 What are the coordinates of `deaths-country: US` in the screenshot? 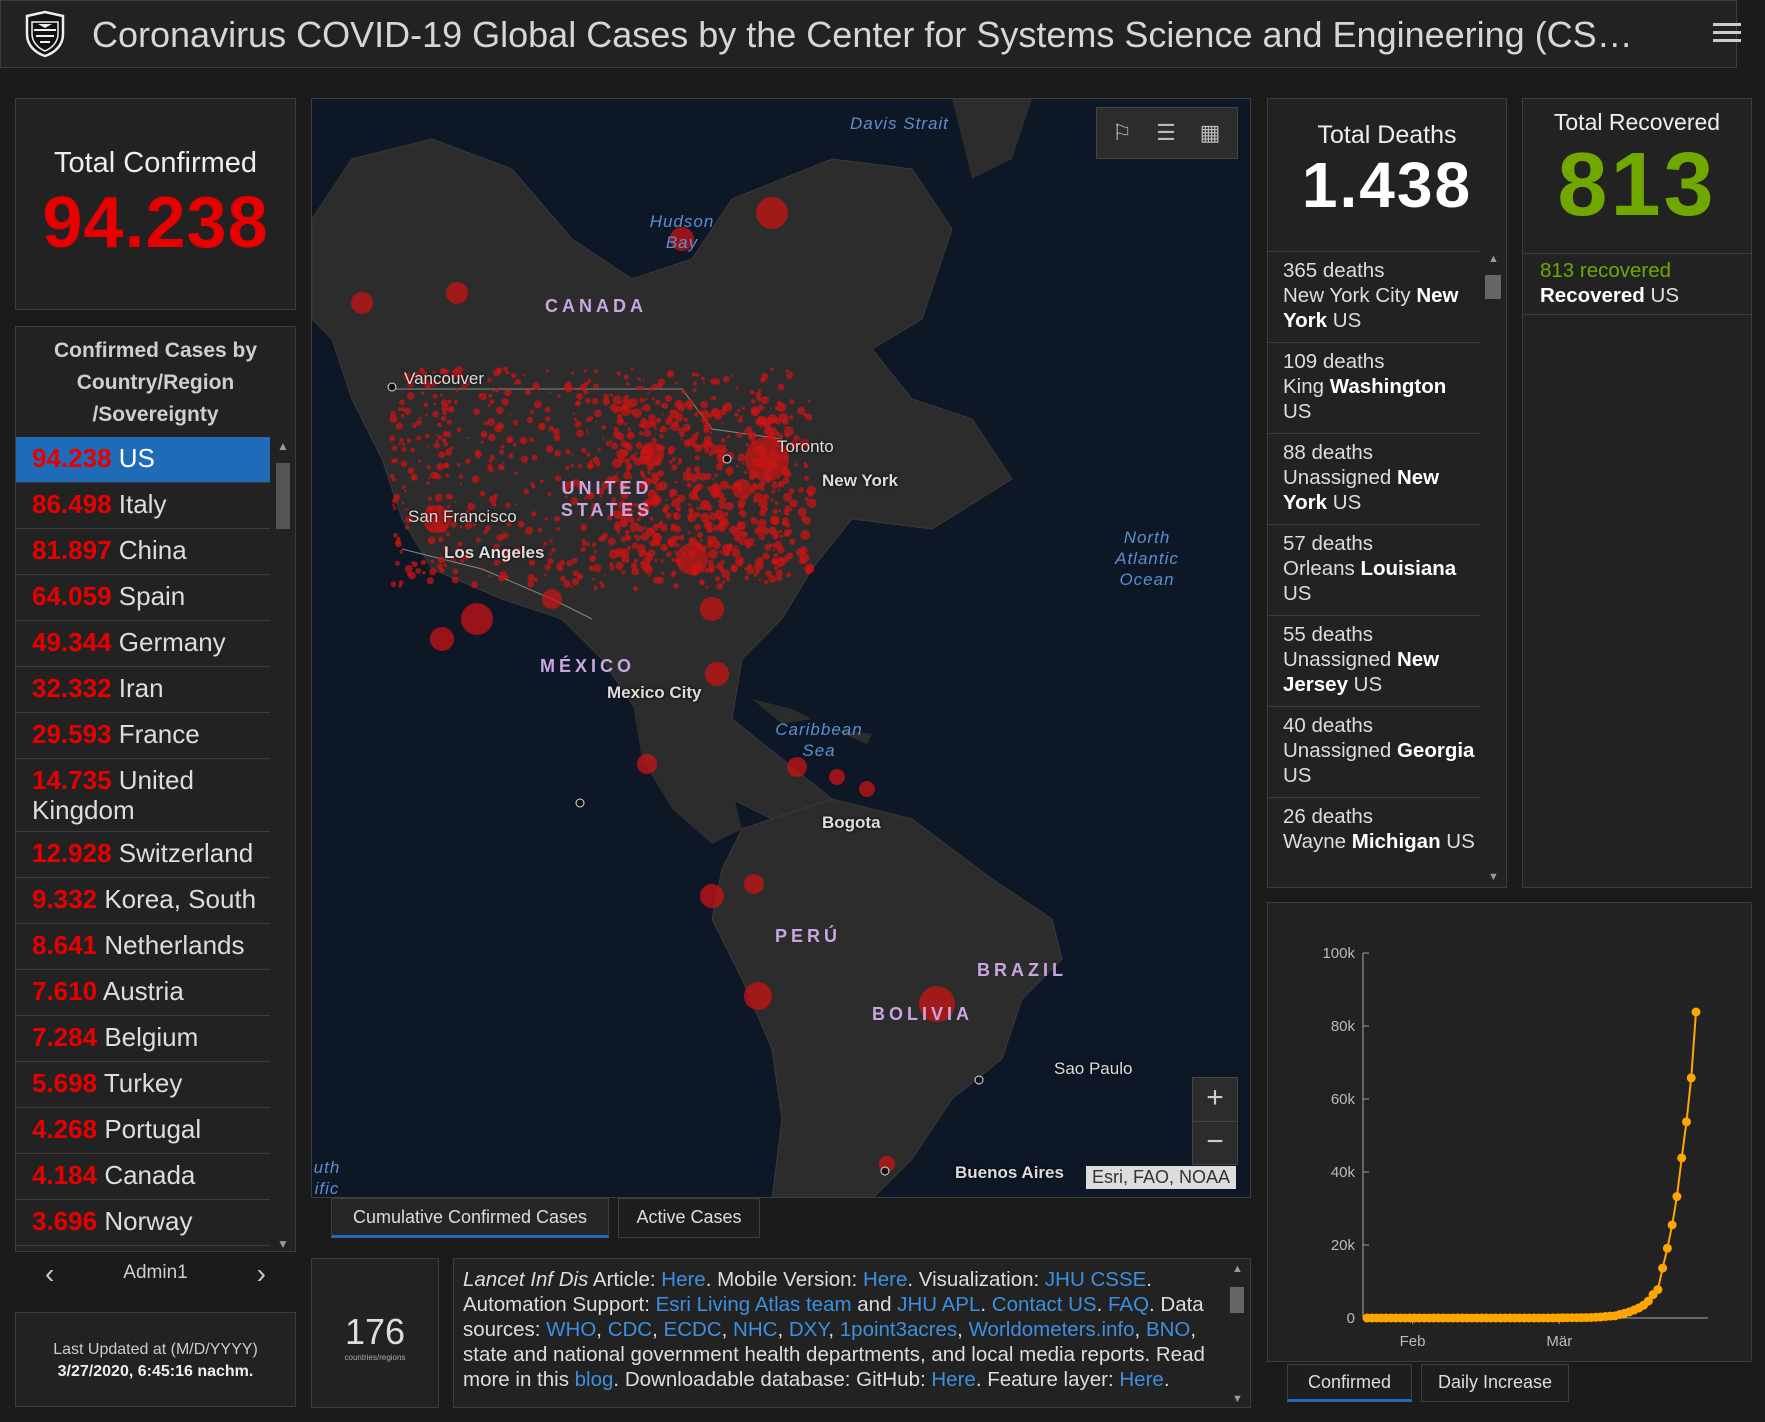 It's located at (1457, 841).